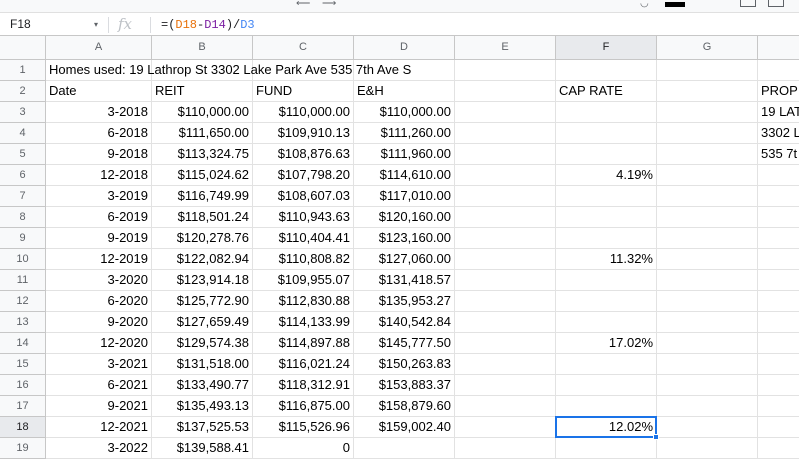  Describe the element at coordinates (202, 322) in the screenshot. I see `reit-cell: $127,659.49` at that location.